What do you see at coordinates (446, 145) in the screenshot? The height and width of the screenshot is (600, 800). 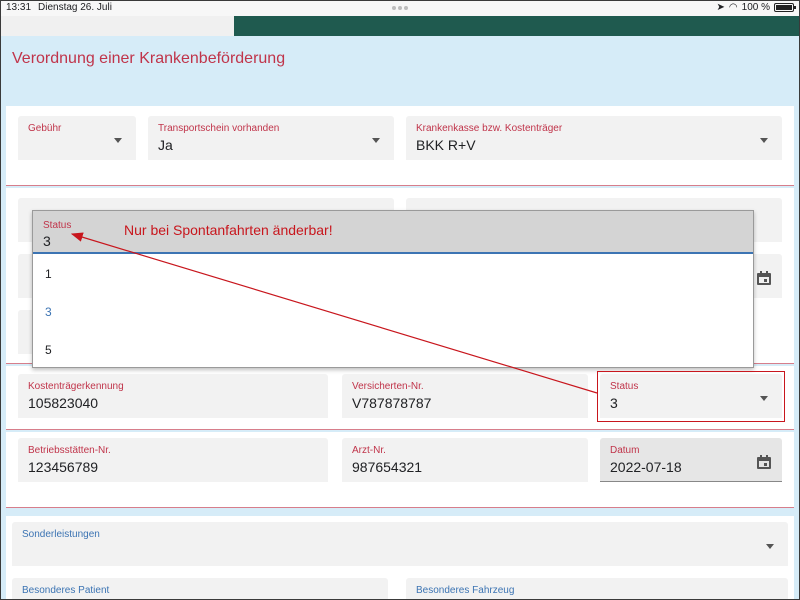 I see `krankenkasse-value: BKK R+V` at bounding box center [446, 145].